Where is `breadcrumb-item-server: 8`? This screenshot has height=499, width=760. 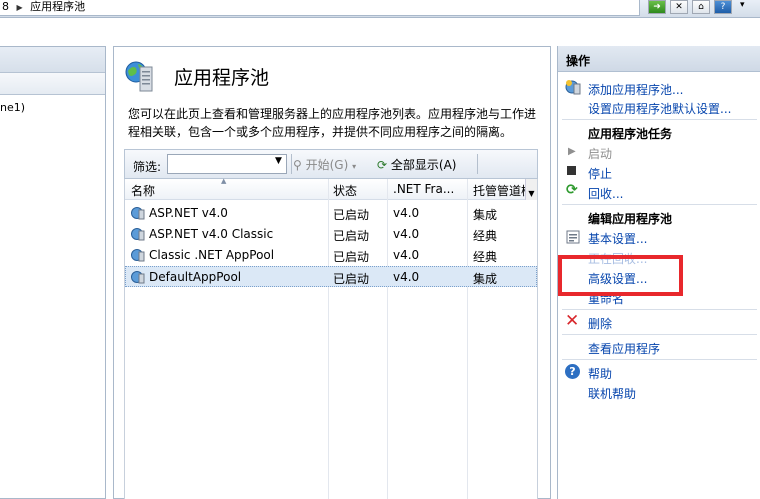 breadcrumb-item-server: 8 is located at coordinates (5, 6).